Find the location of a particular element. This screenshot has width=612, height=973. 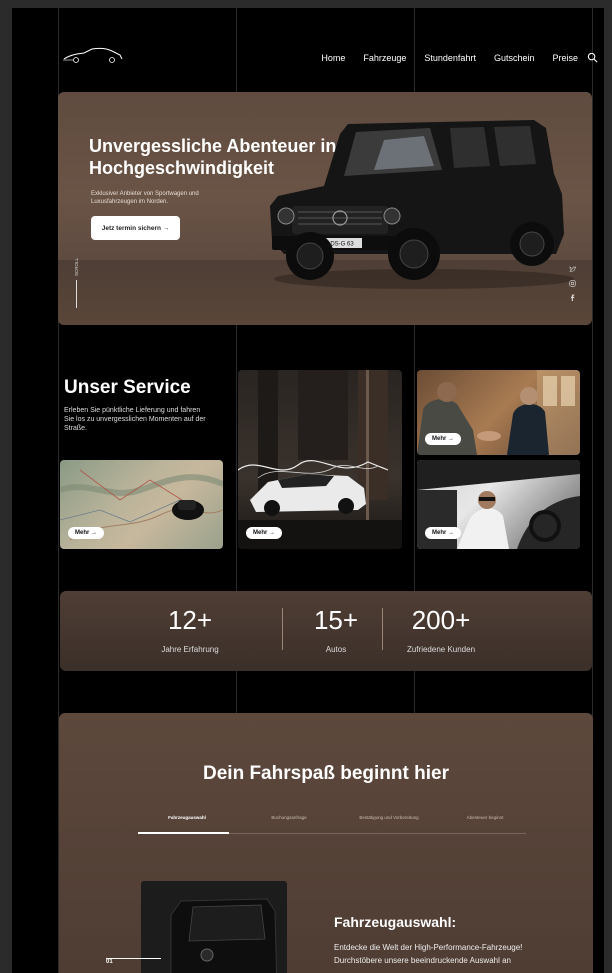

book-appointment-button: Jetz termin sichern → is located at coordinates (135, 228).